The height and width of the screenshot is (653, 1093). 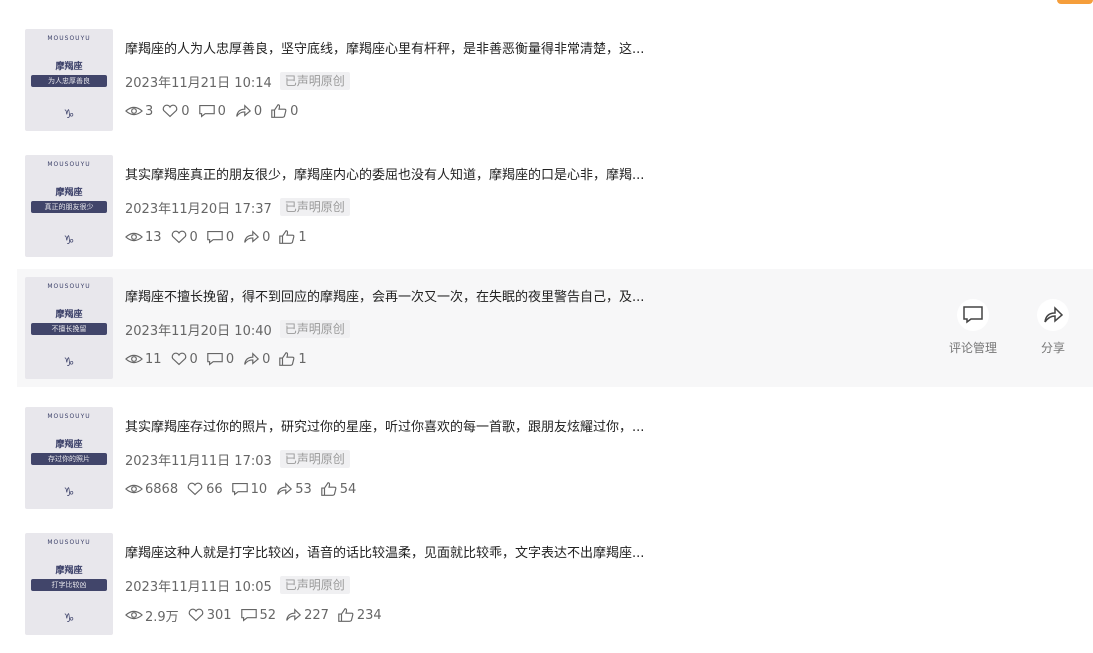 What do you see at coordinates (198, 83) in the screenshot?
I see `post-date: 2023年11月21日 10:14` at bounding box center [198, 83].